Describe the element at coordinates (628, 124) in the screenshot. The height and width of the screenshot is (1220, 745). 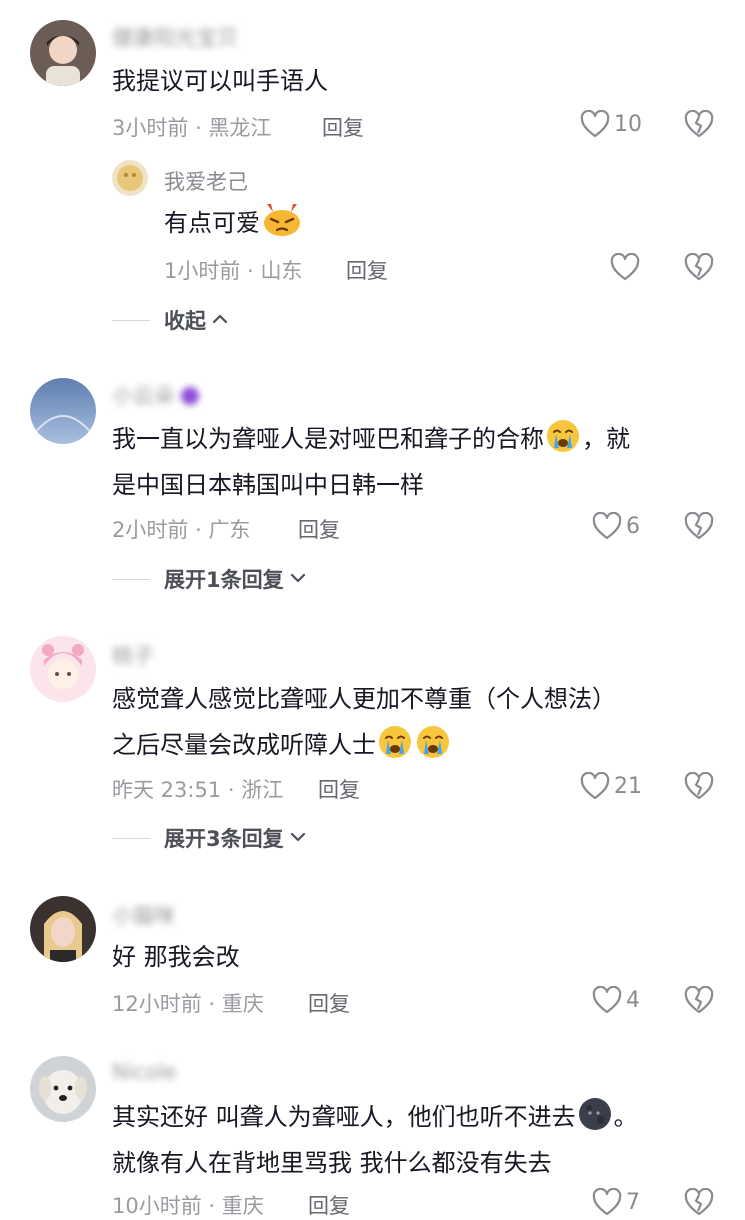
I see `like-count: 10` at that location.